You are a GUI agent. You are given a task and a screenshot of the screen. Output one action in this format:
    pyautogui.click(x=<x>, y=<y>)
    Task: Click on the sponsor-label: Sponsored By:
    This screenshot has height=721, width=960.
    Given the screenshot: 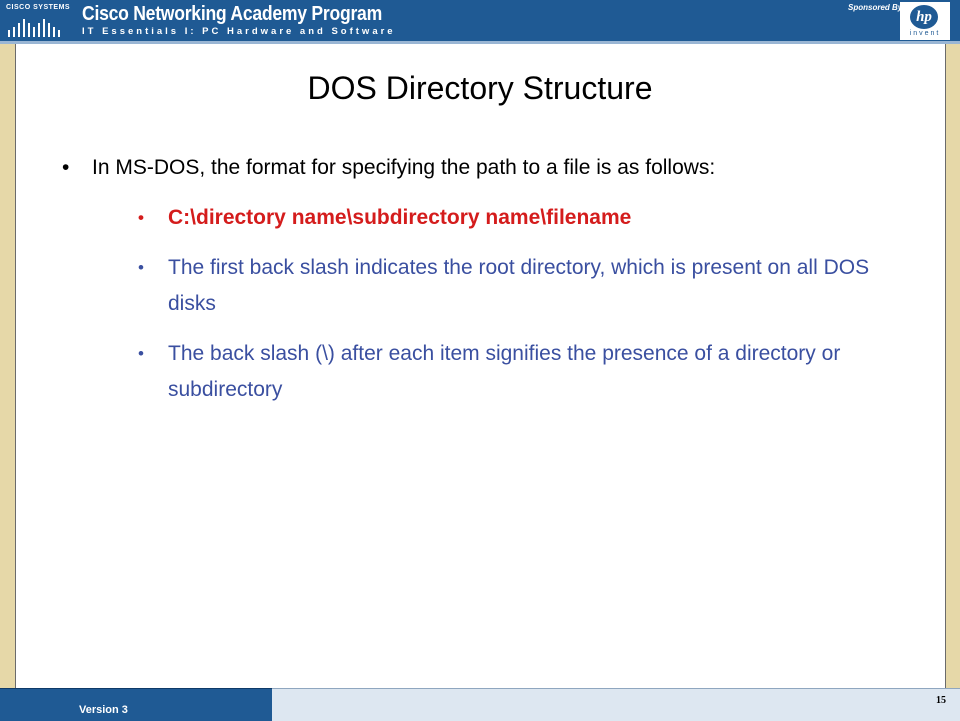 What is the action you would take?
    pyautogui.click(x=876, y=7)
    